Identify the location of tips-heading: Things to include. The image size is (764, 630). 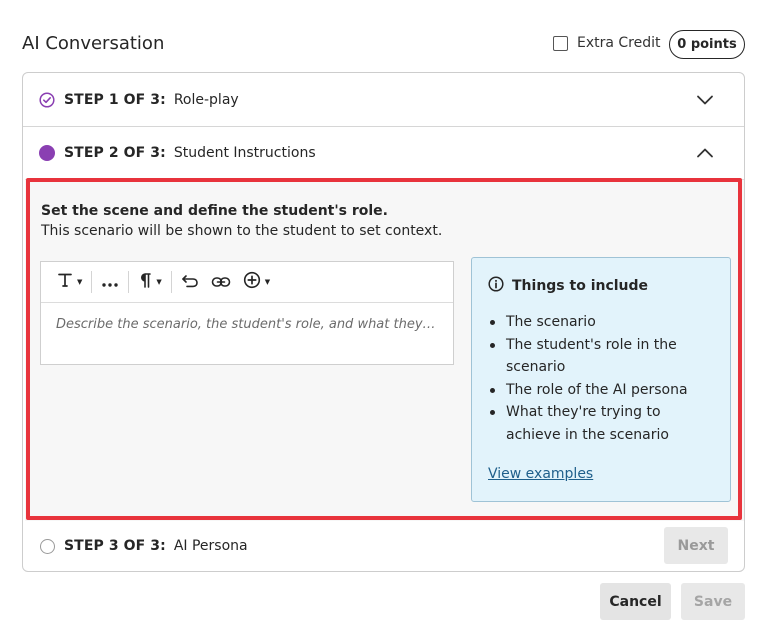
(568, 286).